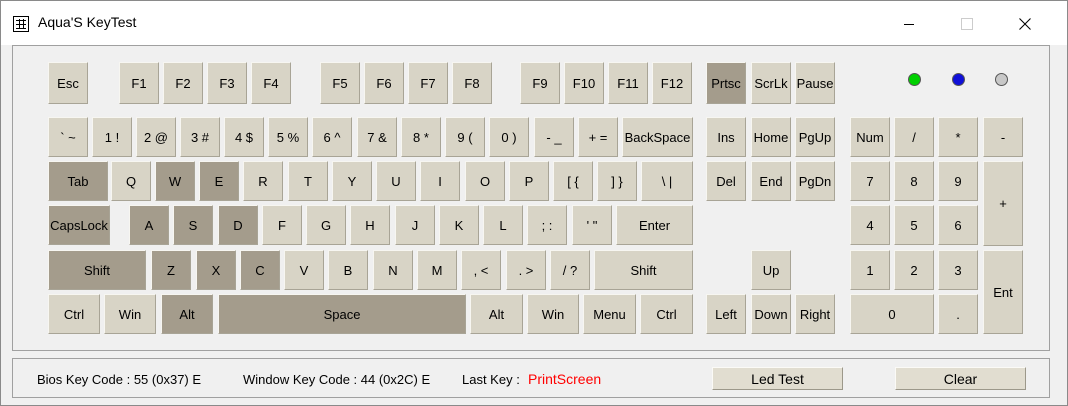  I want to click on key-left-shift: Shift, so click(97, 270).